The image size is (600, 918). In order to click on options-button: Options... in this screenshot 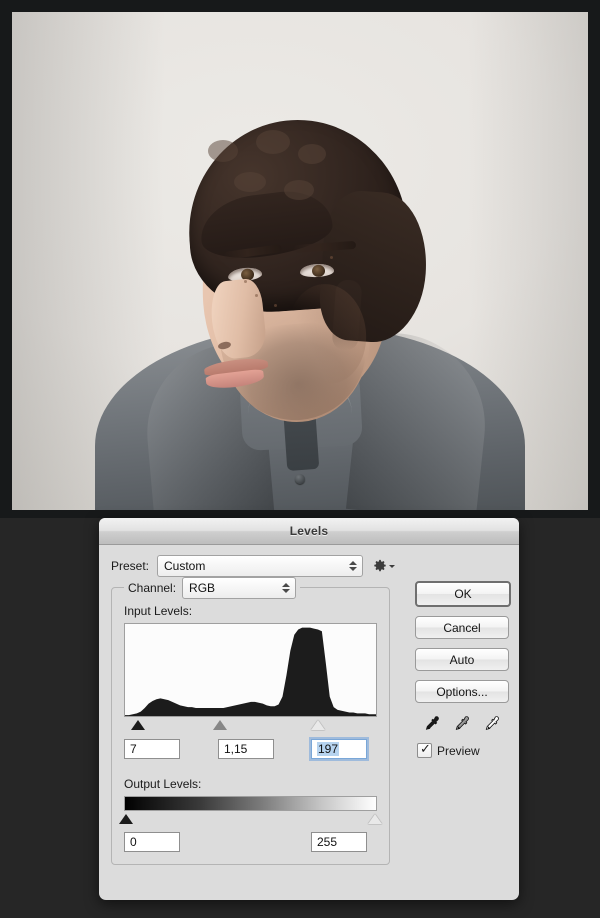, I will do `click(462, 691)`.